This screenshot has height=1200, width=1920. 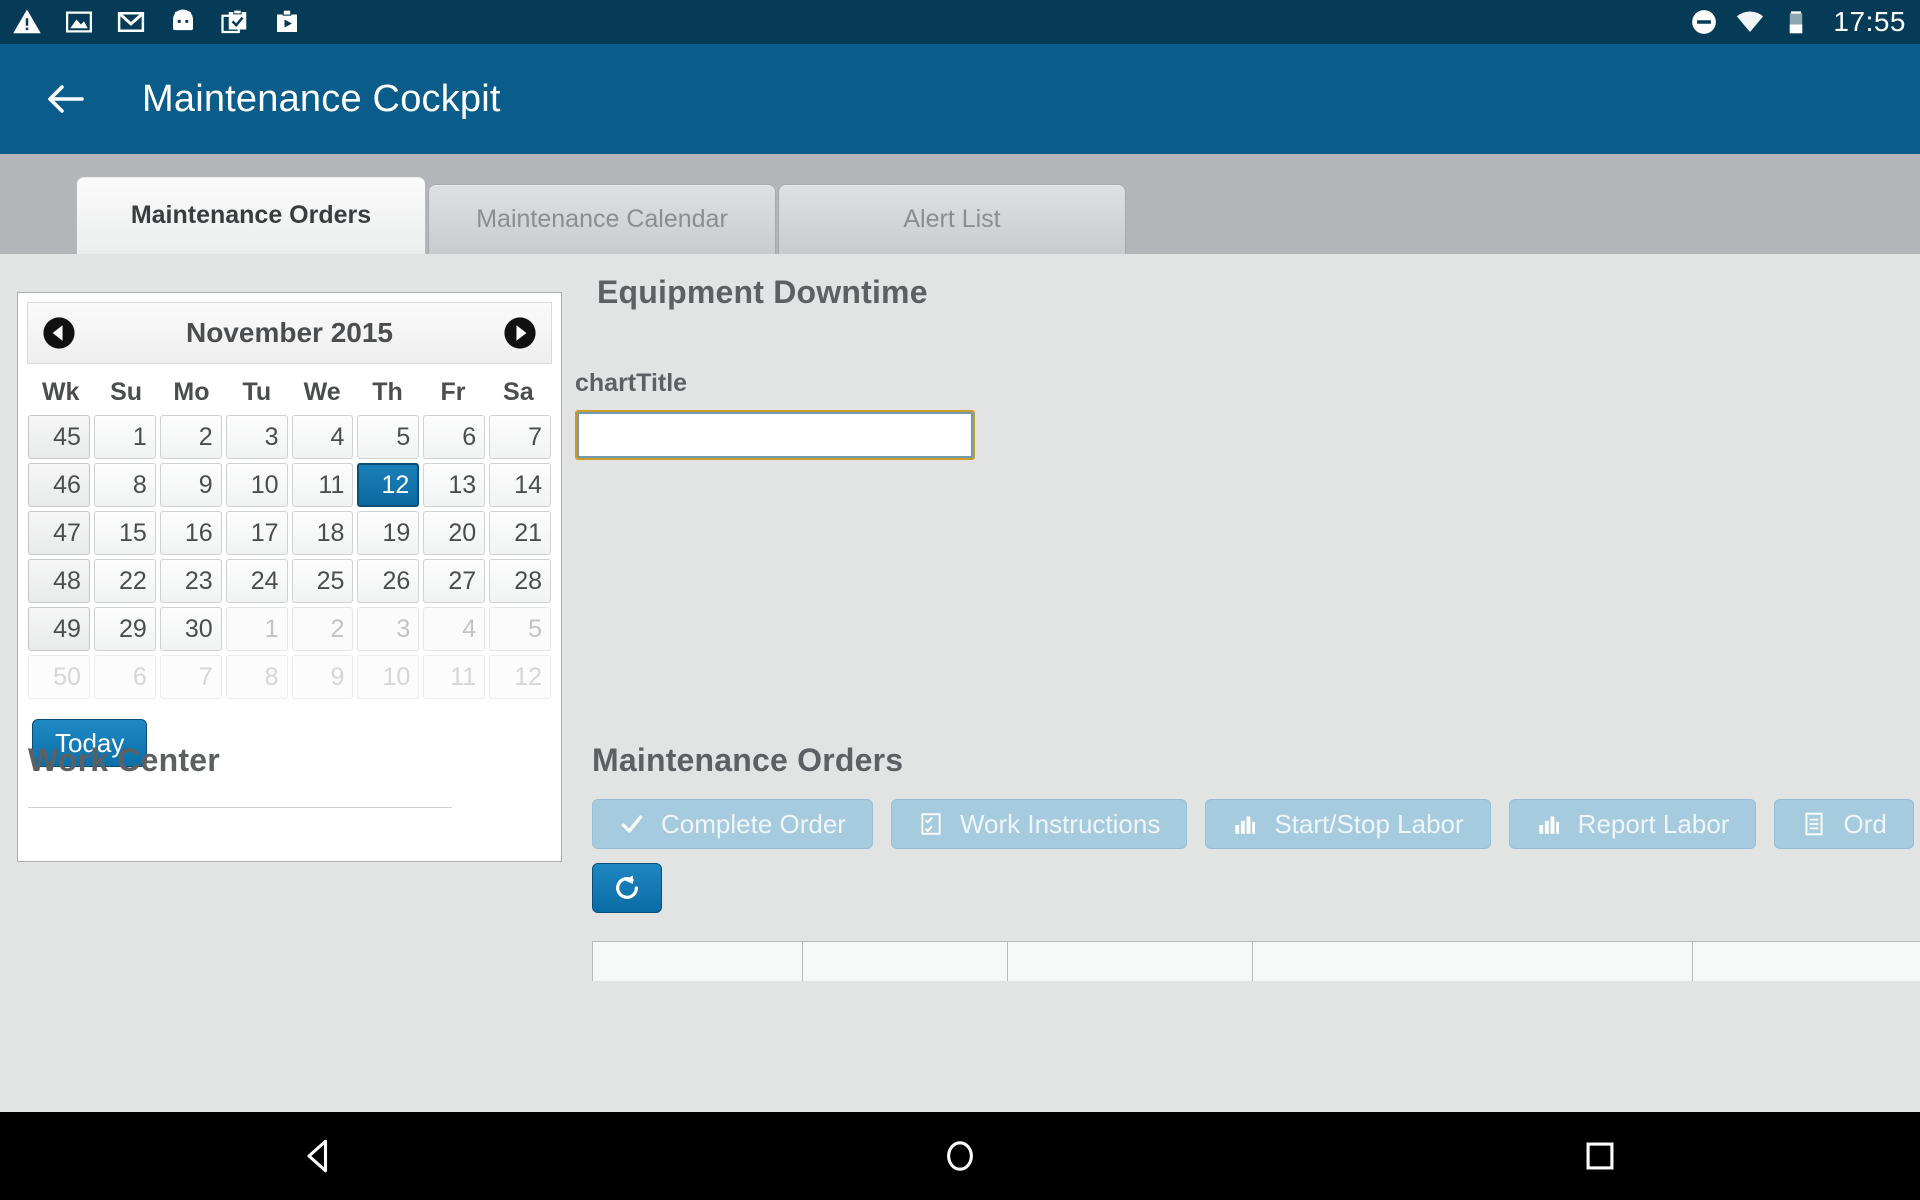 I want to click on calendar-week-number: 48, so click(x=59, y=581).